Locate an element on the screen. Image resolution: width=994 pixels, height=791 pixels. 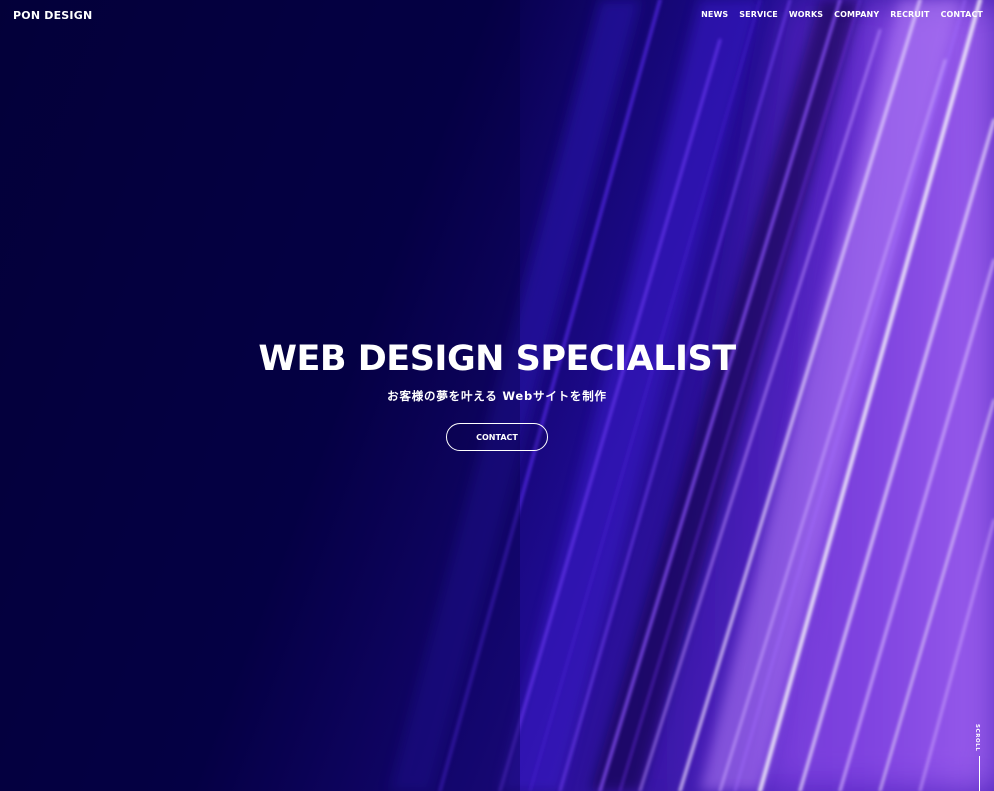
nav-item-news: NEWS is located at coordinates (714, 14).